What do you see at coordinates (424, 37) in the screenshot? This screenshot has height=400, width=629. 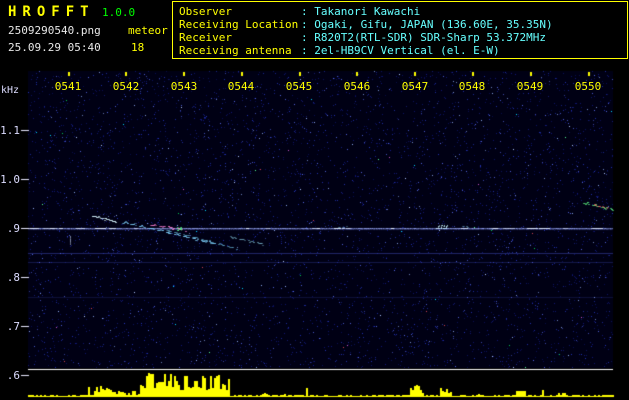 I see `info-value: : R820T2(RTL-SDR) SDR-Sharp 53.372MHz` at bounding box center [424, 37].